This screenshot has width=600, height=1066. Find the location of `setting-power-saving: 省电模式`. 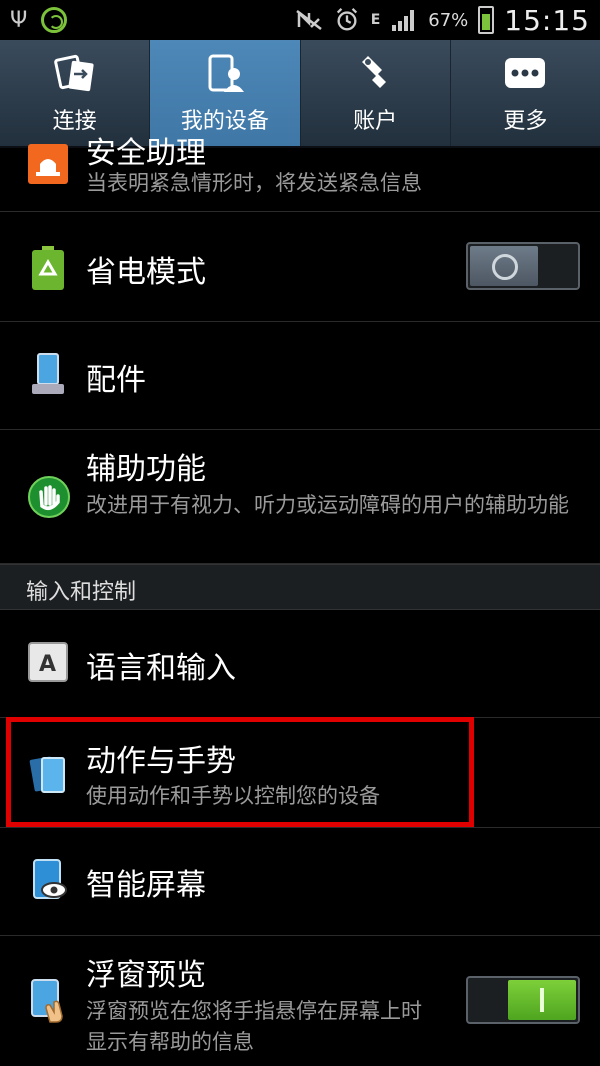

setting-power-saving: 省电模式 is located at coordinates (300, 267).